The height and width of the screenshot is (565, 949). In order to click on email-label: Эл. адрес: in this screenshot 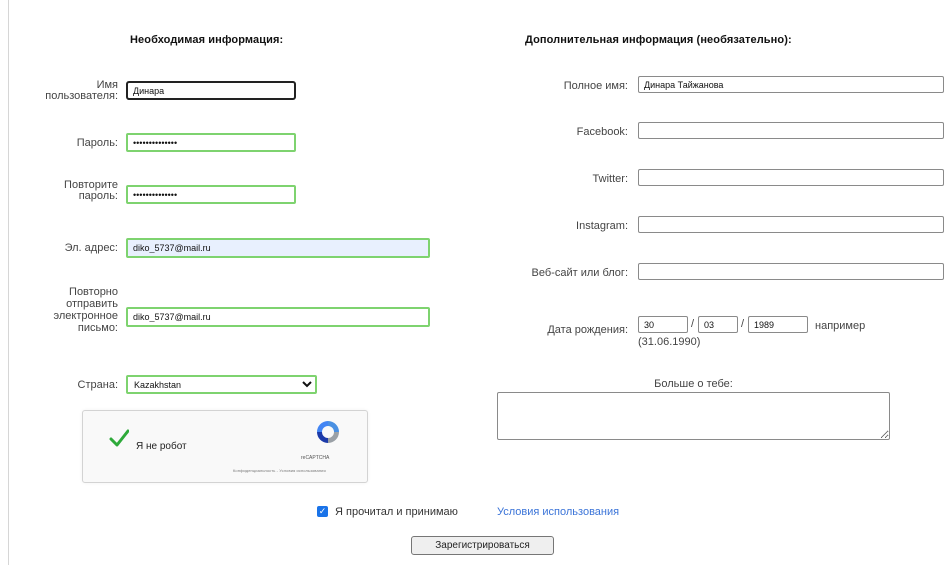, I will do `click(91, 248)`.